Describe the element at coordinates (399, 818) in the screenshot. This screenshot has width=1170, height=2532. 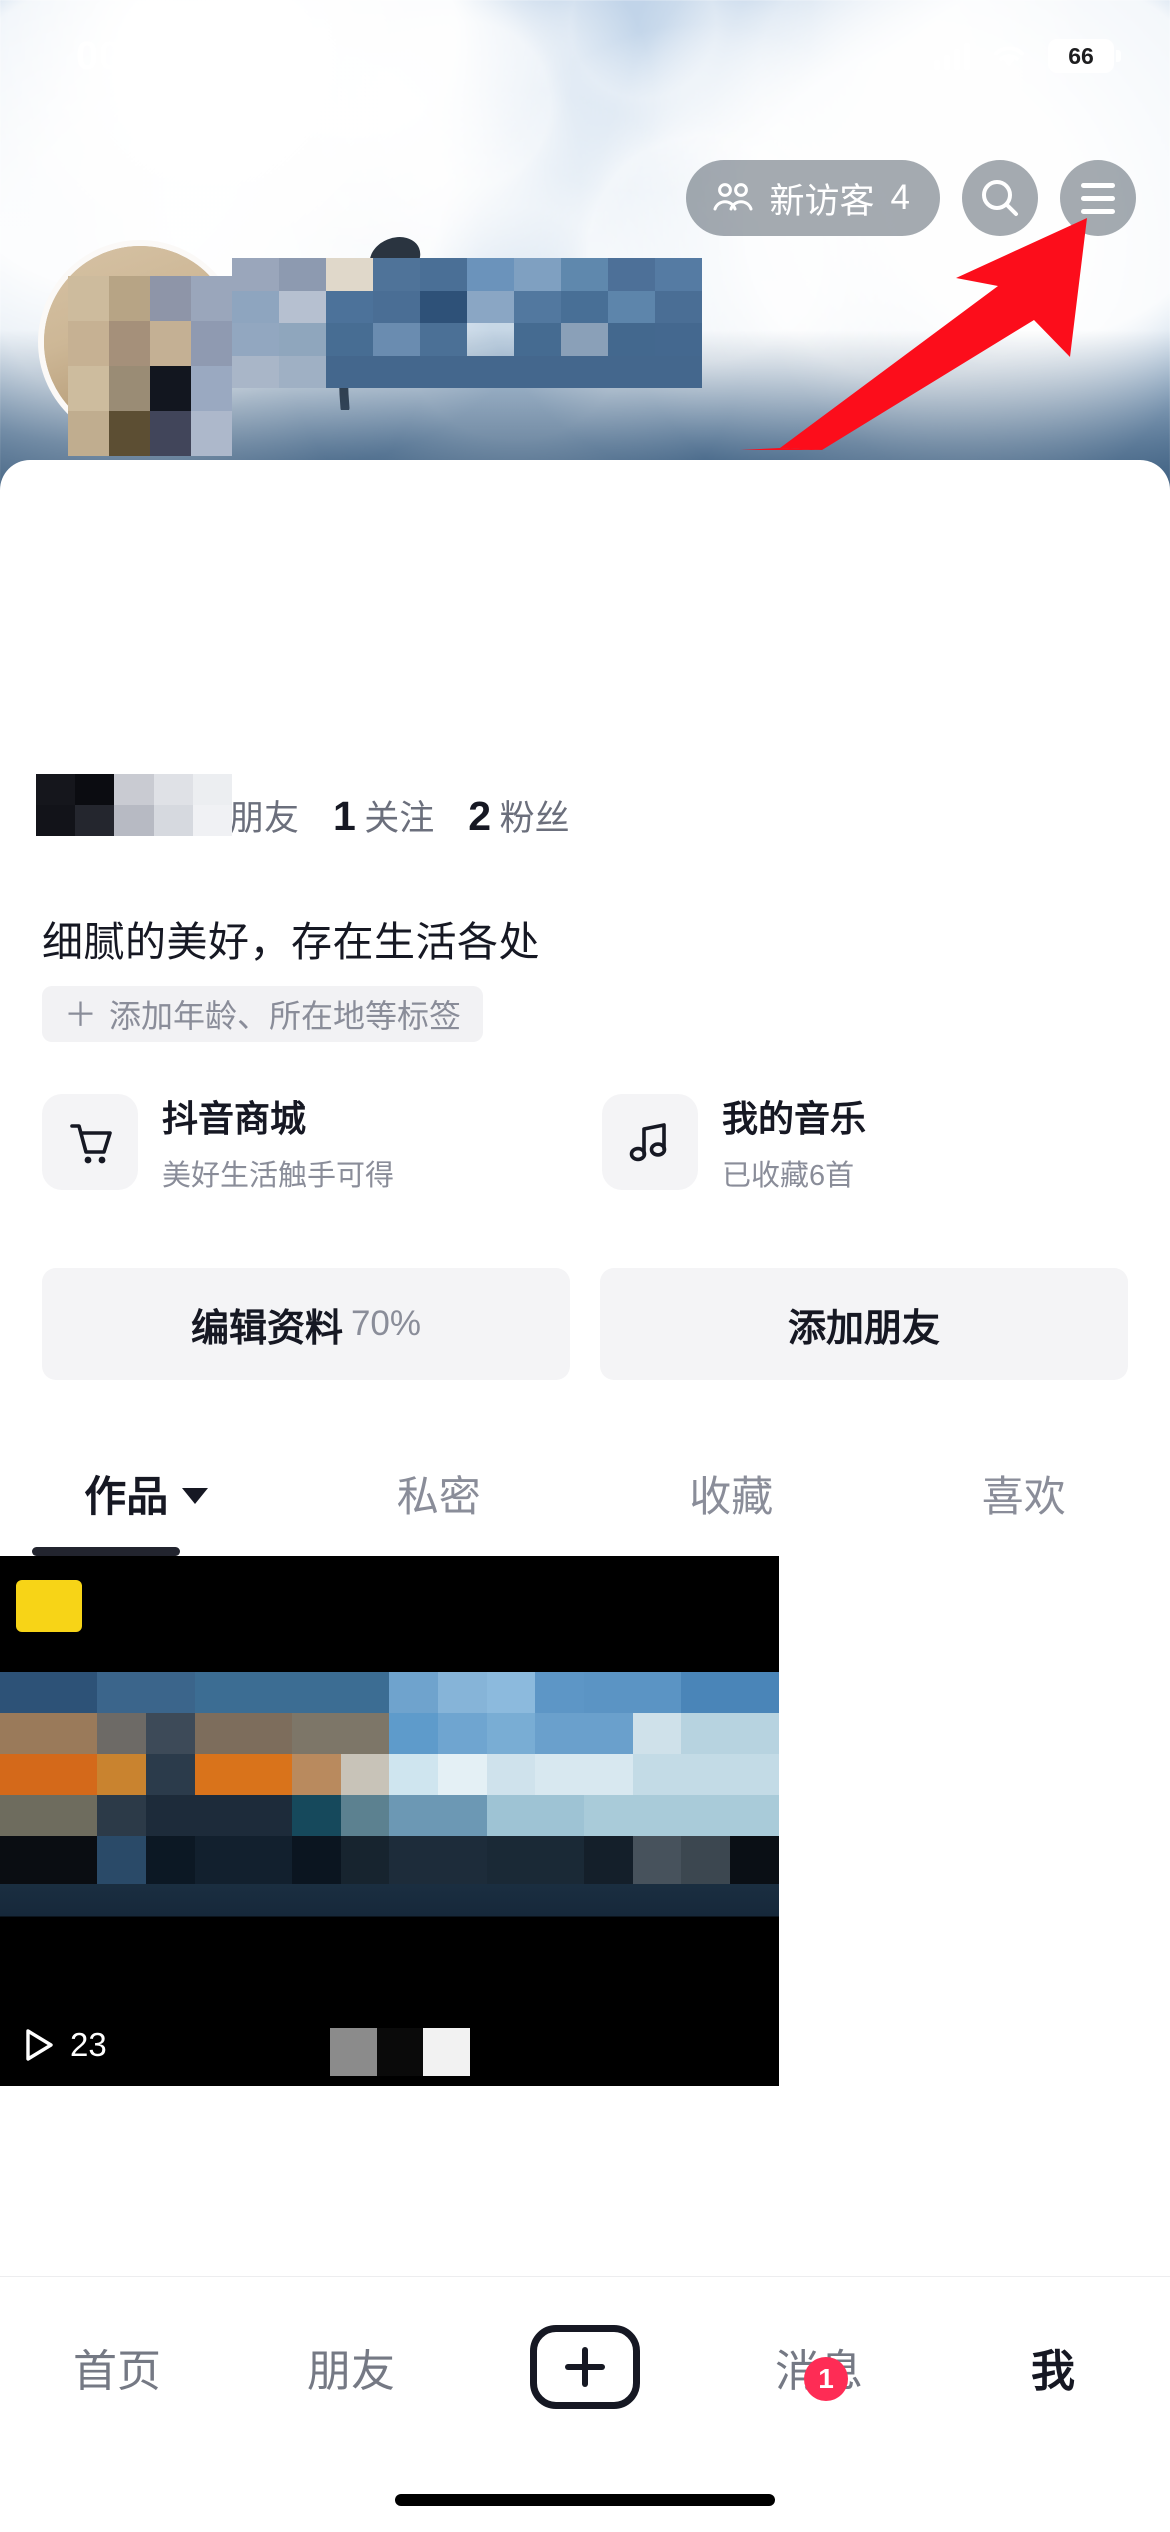
I see `stat-following-label: 关注` at that location.